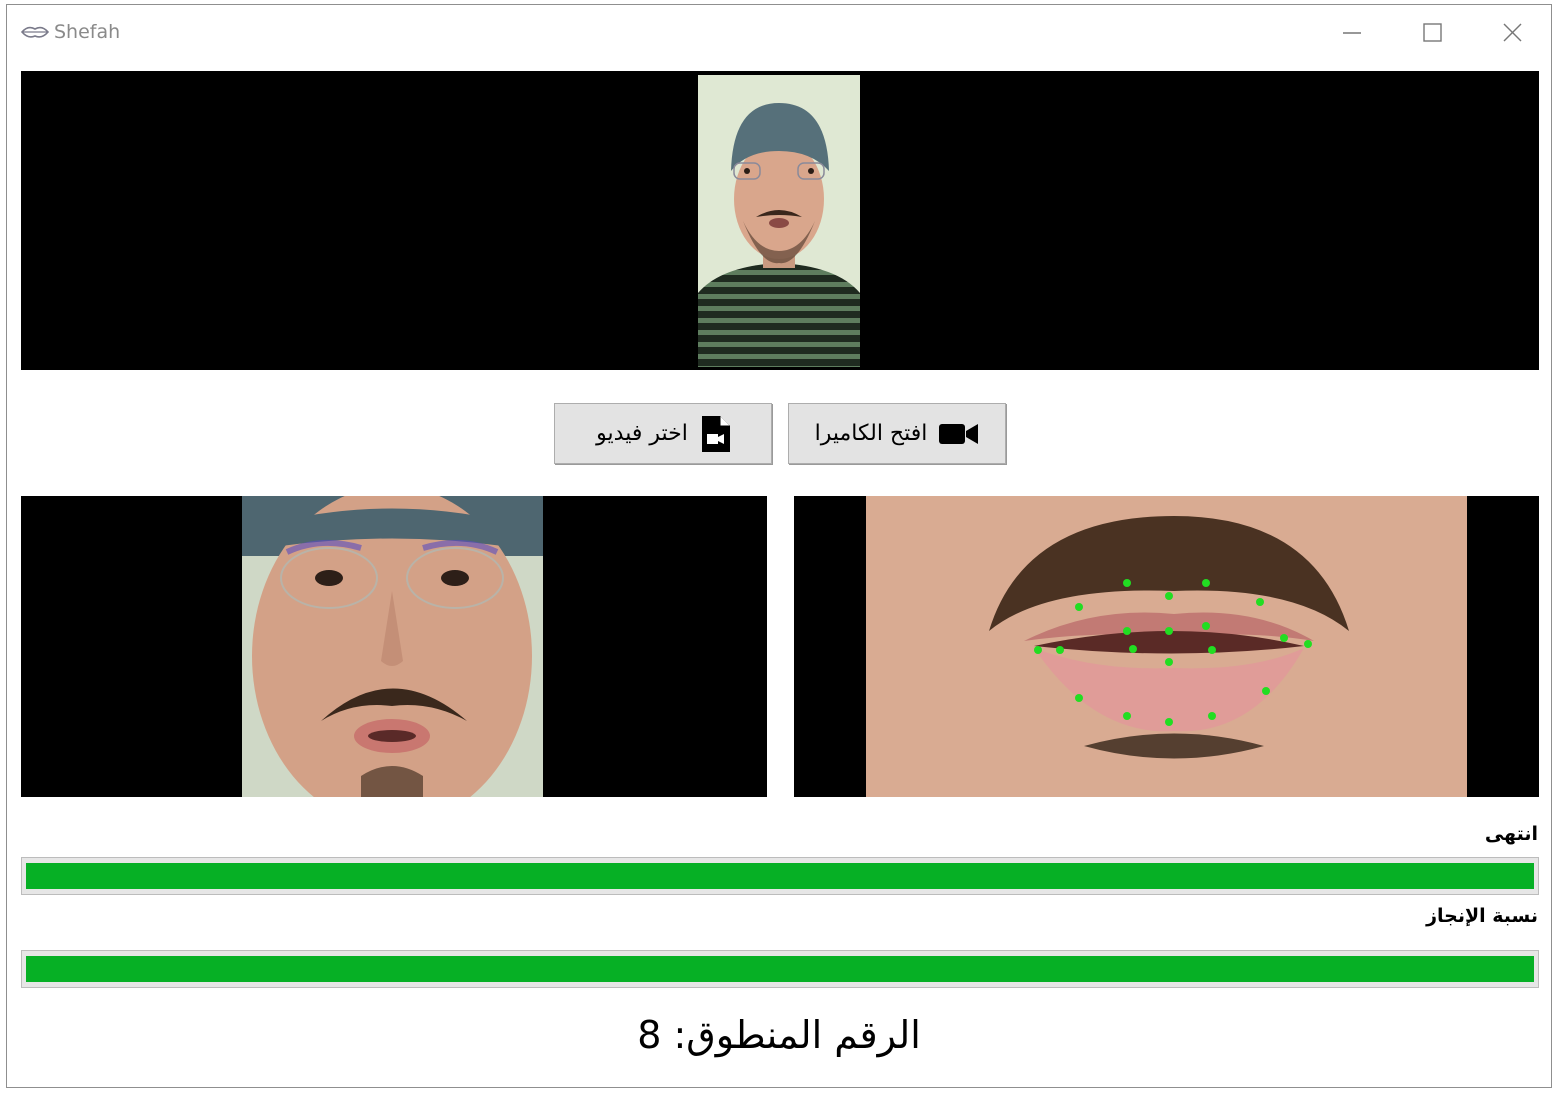 This screenshot has height=1094, width=1557. I want to click on completion-label: نسبة الإنجاز, so click(1482, 916).